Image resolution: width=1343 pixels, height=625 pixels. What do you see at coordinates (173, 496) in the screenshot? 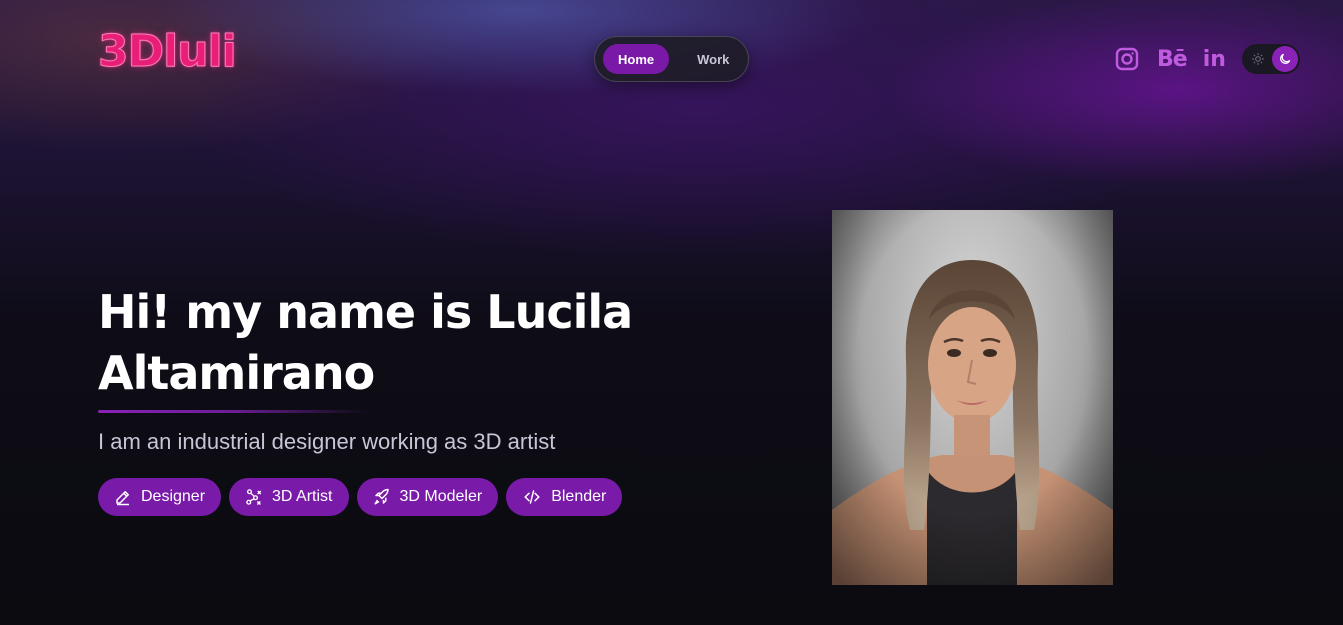
I see `tag-label: Designer` at bounding box center [173, 496].